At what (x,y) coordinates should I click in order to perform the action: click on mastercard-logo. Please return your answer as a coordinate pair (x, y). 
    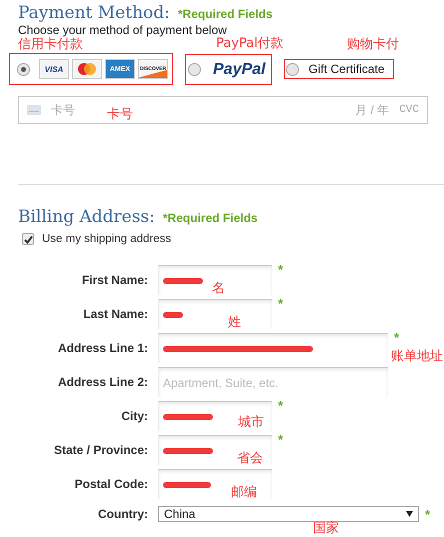
    Looking at the image, I should click on (87, 69).